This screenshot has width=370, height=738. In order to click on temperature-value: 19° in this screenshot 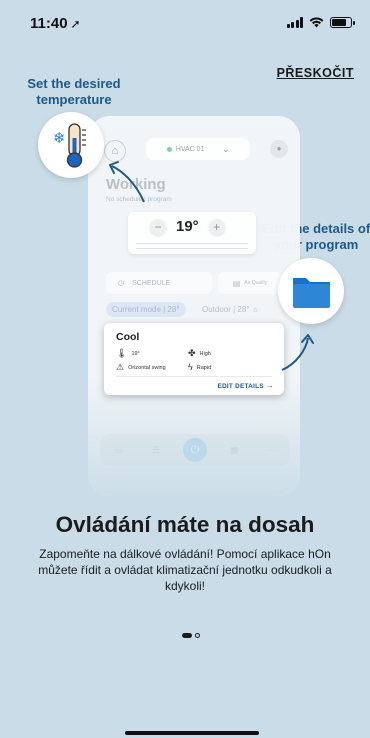, I will do `click(187, 226)`.